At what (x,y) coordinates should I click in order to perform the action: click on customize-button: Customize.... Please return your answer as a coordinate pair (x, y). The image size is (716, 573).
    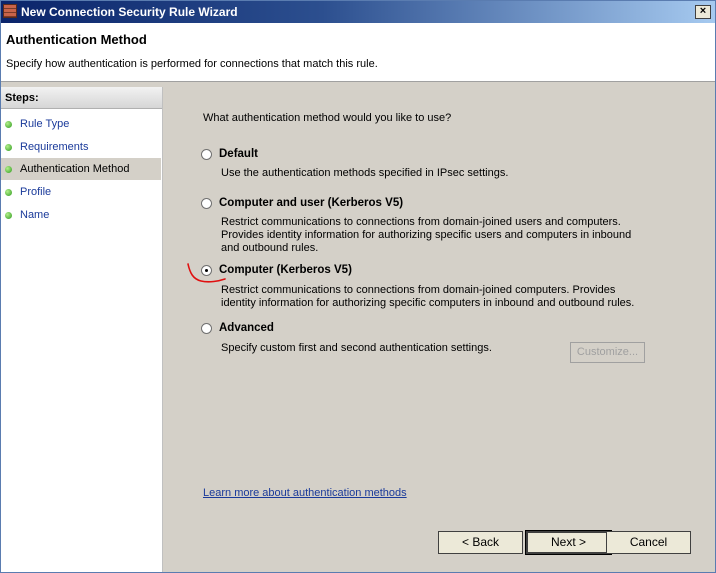
    Looking at the image, I should click on (607, 352).